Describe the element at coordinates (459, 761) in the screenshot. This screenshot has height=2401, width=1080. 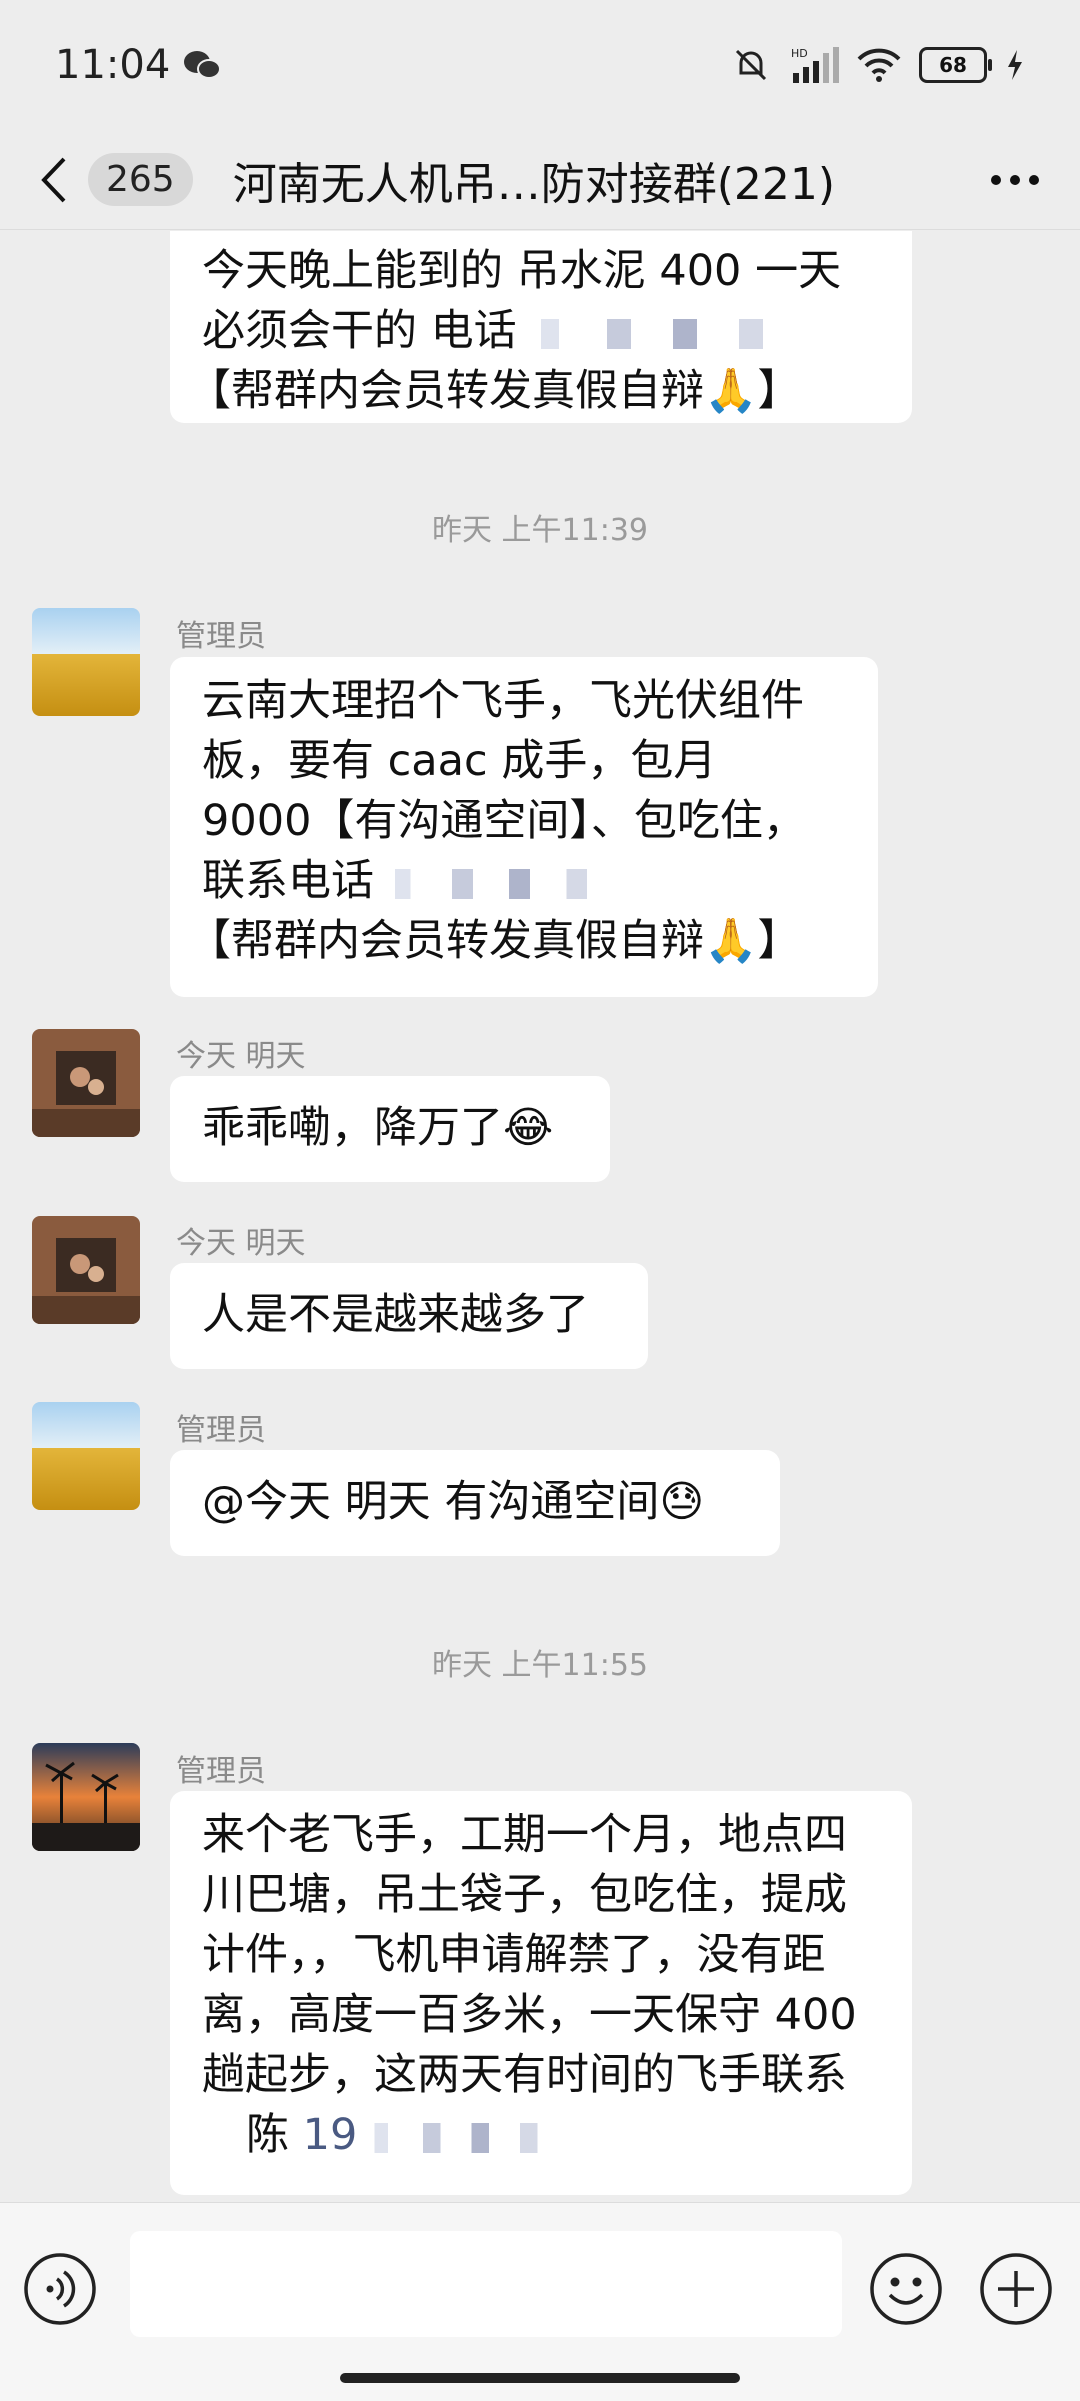
I see `message-line: 板，要有 caac 成手，包月` at that location.